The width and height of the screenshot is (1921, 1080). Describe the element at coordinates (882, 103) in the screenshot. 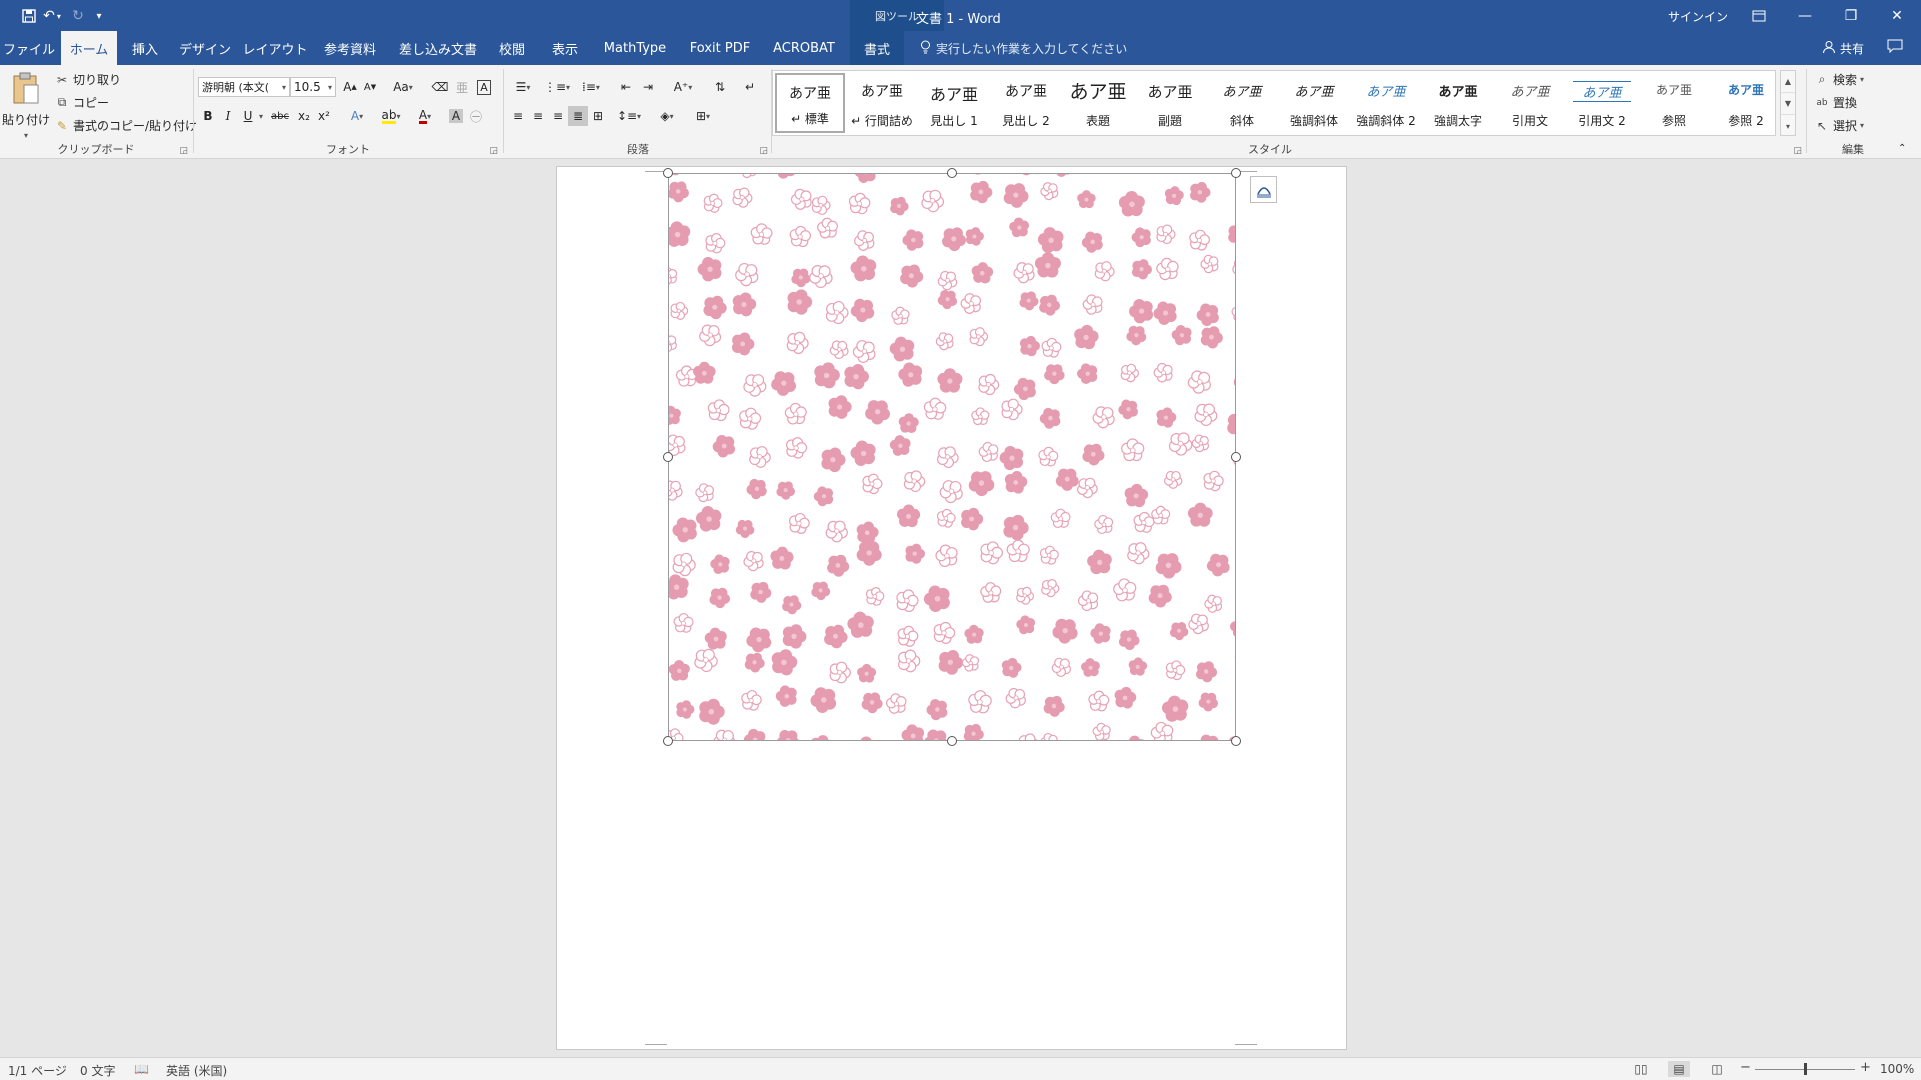

I see `style-no-spacing: あア亜 ↵ 行間詰め` at that location.